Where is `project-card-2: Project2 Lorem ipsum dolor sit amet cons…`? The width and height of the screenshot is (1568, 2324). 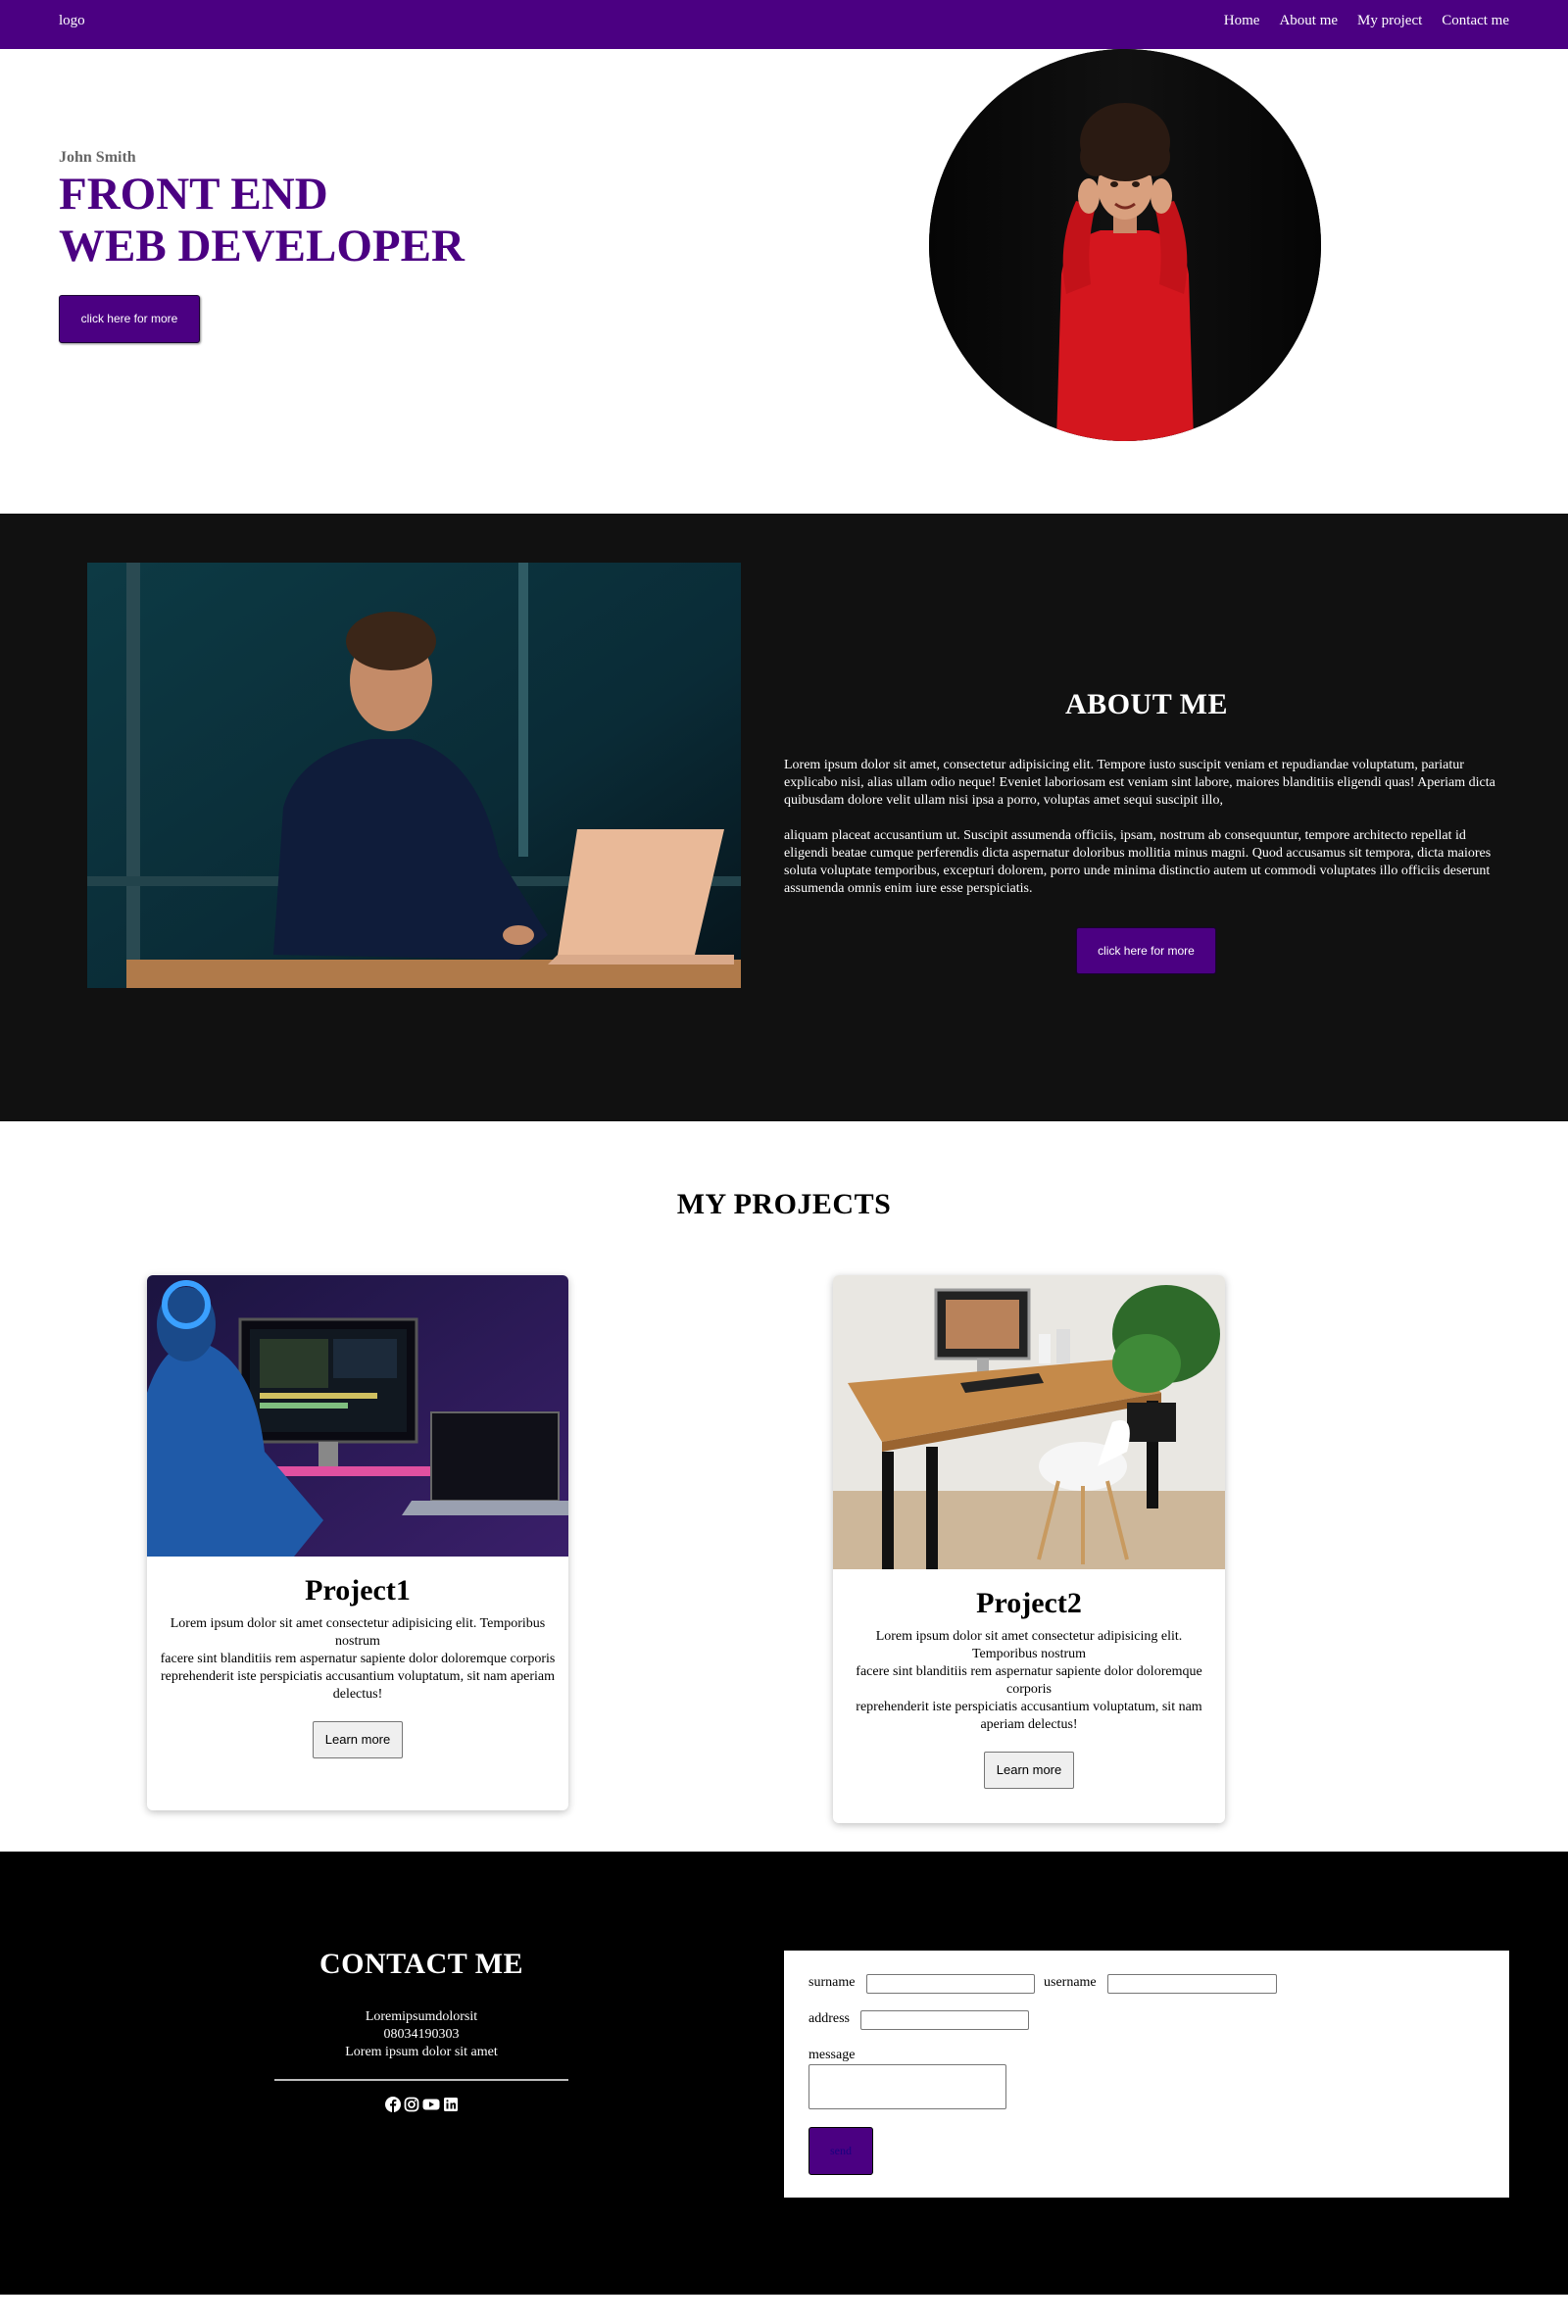
project-card-2: Project2 Lorem ipsum dolor sit amet cons… is located at coordinates (1029, 1549).